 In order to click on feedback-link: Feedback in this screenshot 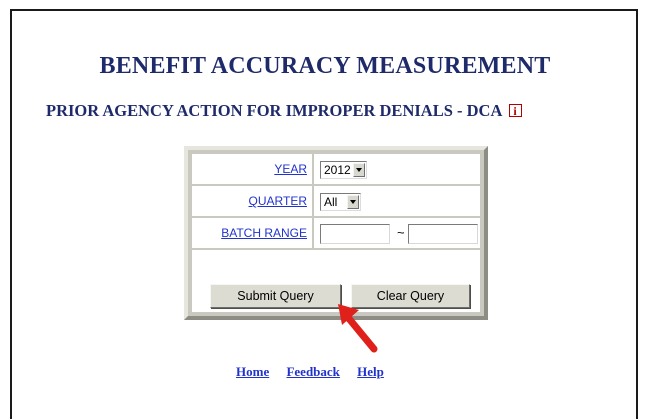, I will do `click(312, 371)`.